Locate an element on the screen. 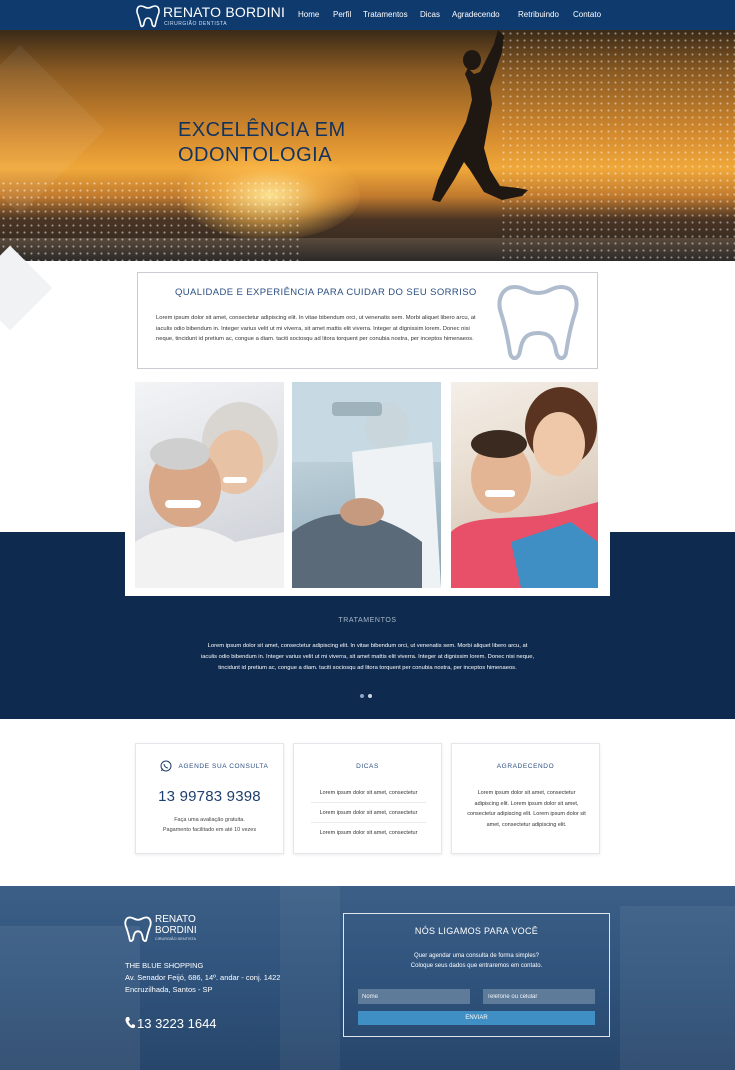 This screenshot has width=735, height=1070. hero-title-line1: EXCELÊNCIA EM is located at coordinates (262, 130).